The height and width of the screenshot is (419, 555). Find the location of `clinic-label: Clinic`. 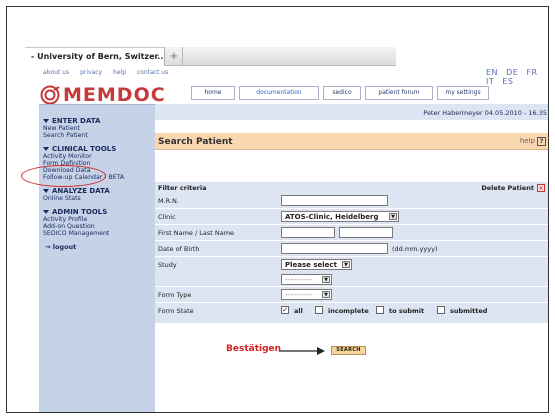

clinic-label: Clinic is located at coordinates (167, 217).